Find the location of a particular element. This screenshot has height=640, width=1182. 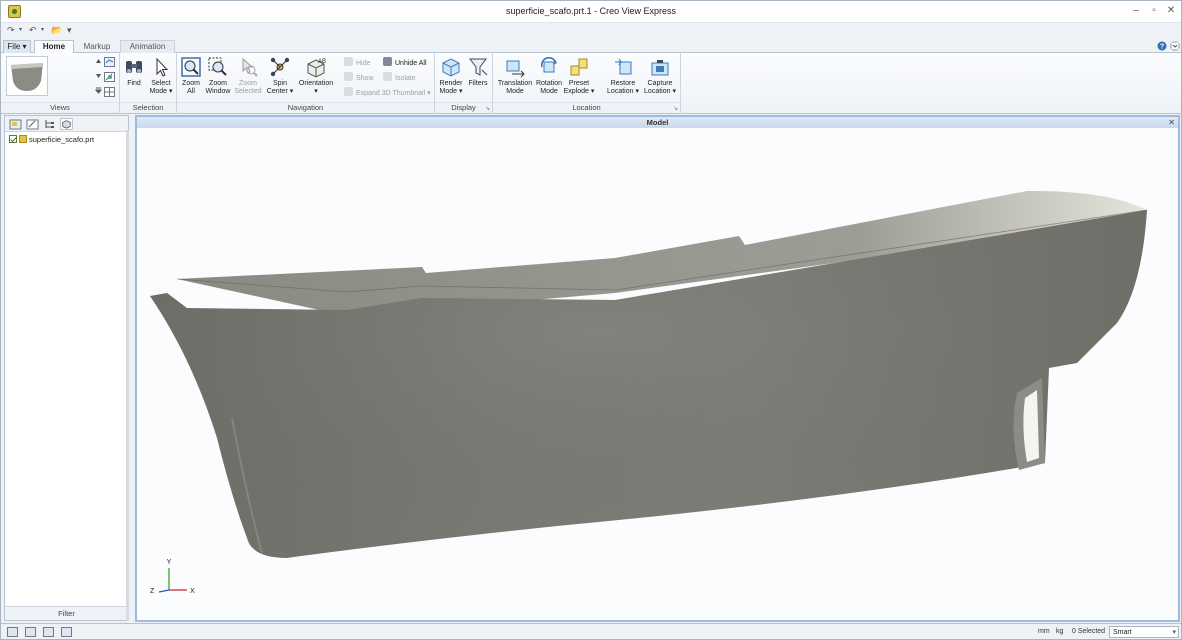

rotation-mode-label-2: Mode is located at coordinates (549, 91).